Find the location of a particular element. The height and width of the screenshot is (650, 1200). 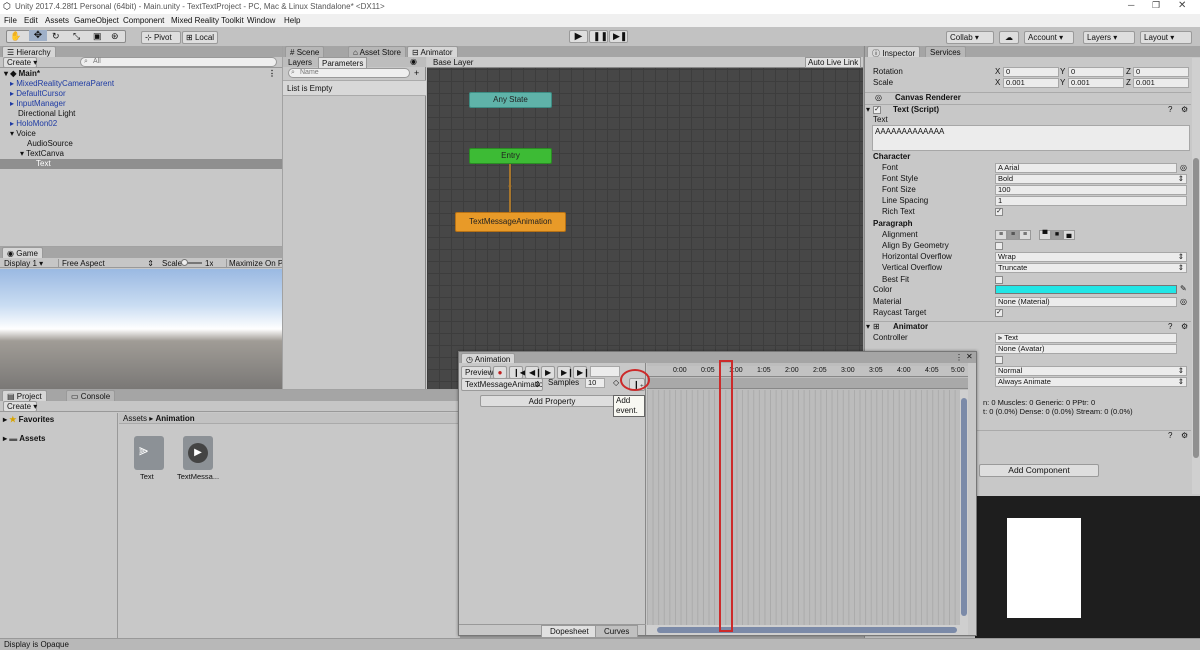

layers-button: Layers ▾ is located at coordinates (1109, 37).